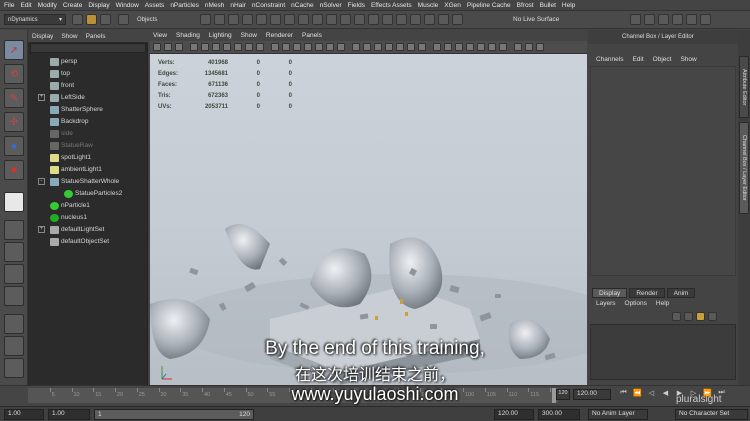  I want to click on lock-icon, so click(443, 19).